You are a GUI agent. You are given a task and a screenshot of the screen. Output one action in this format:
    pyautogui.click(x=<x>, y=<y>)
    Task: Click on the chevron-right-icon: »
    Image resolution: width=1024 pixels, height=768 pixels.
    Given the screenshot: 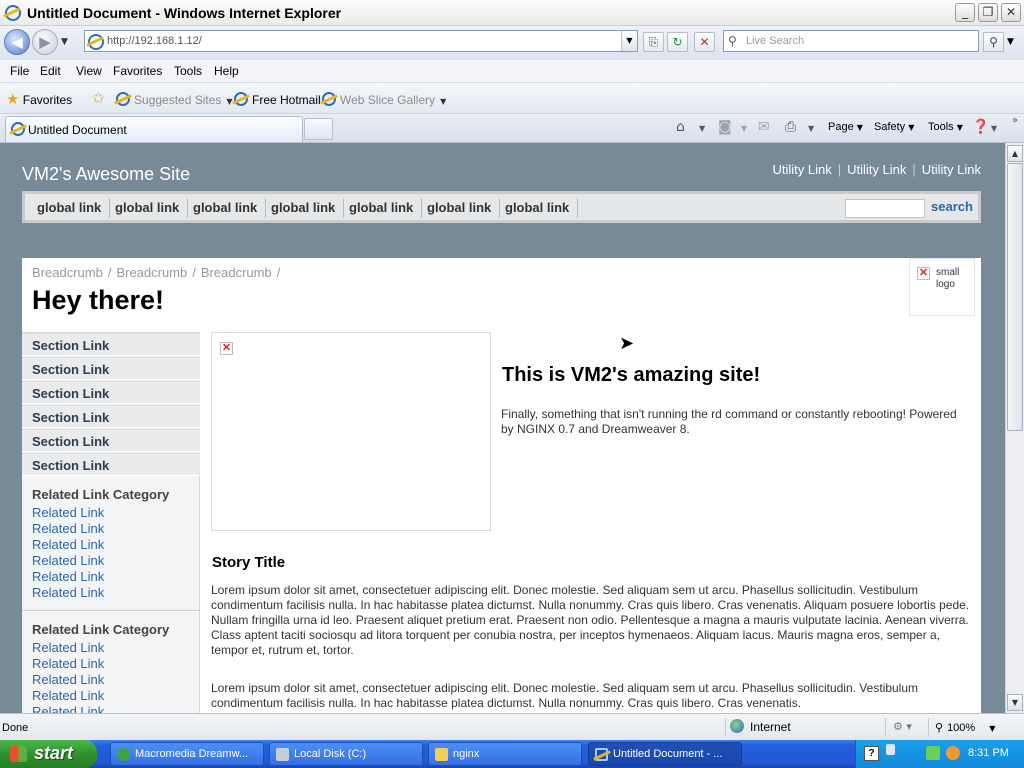 What is the action you would take?
    pyautogui.click(x=1015, y=120)
    